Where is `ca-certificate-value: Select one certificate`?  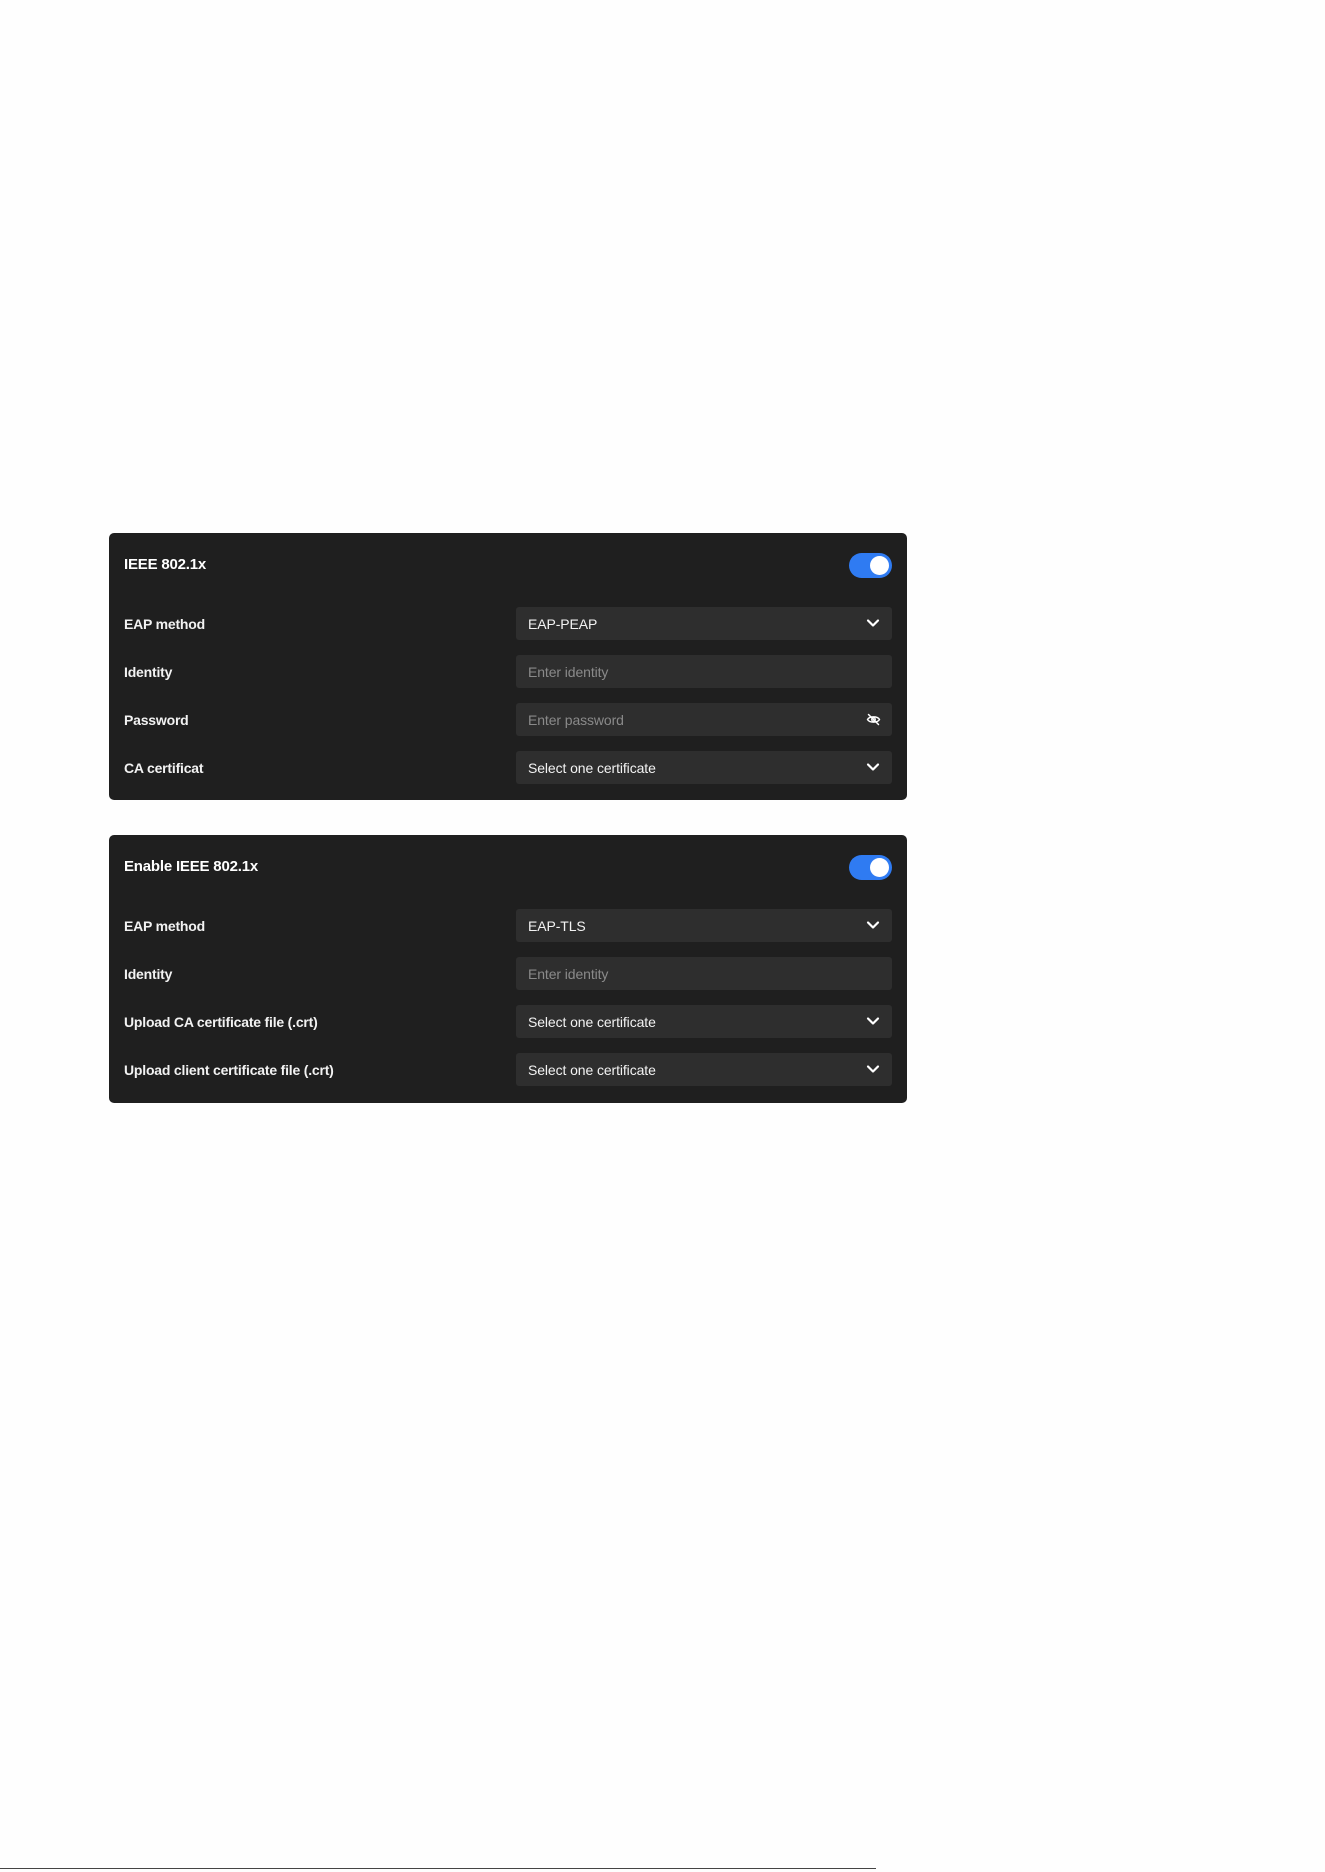 ca-certificate-value: Select one certificate is located at coordinates (592, 768).